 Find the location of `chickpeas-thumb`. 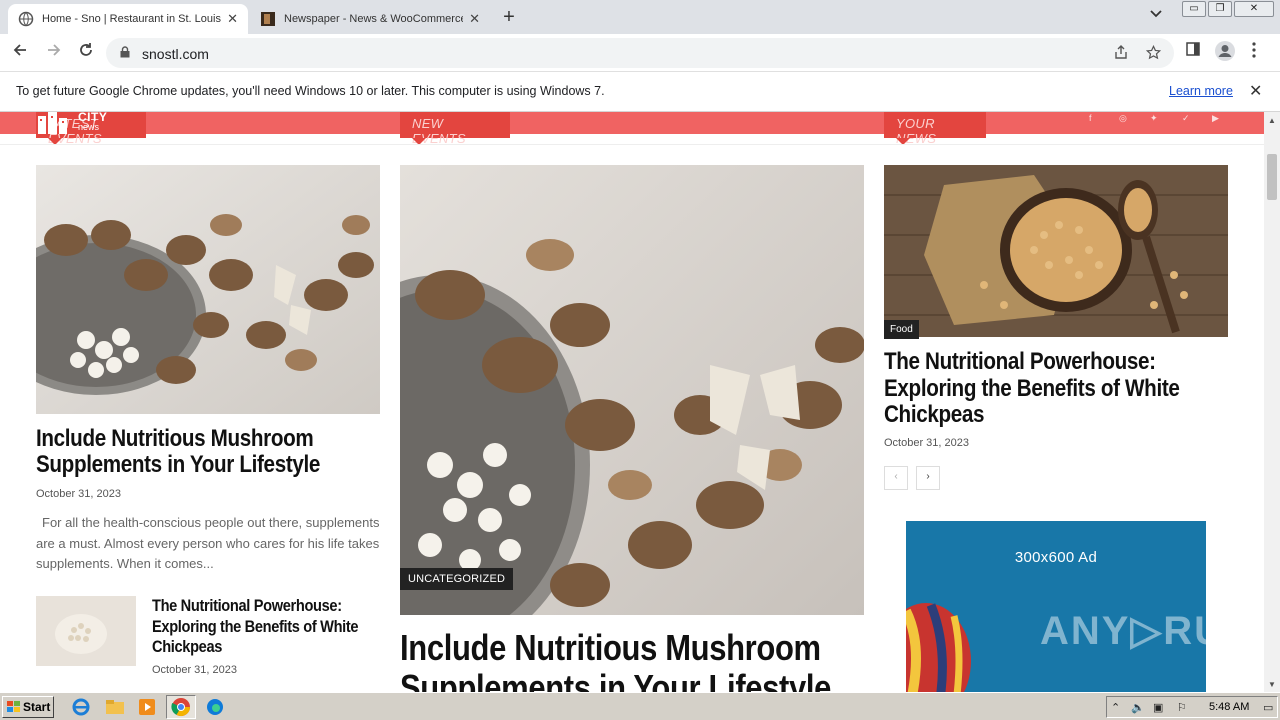

chickpeas-thumb is located at coordinates (86, 631).